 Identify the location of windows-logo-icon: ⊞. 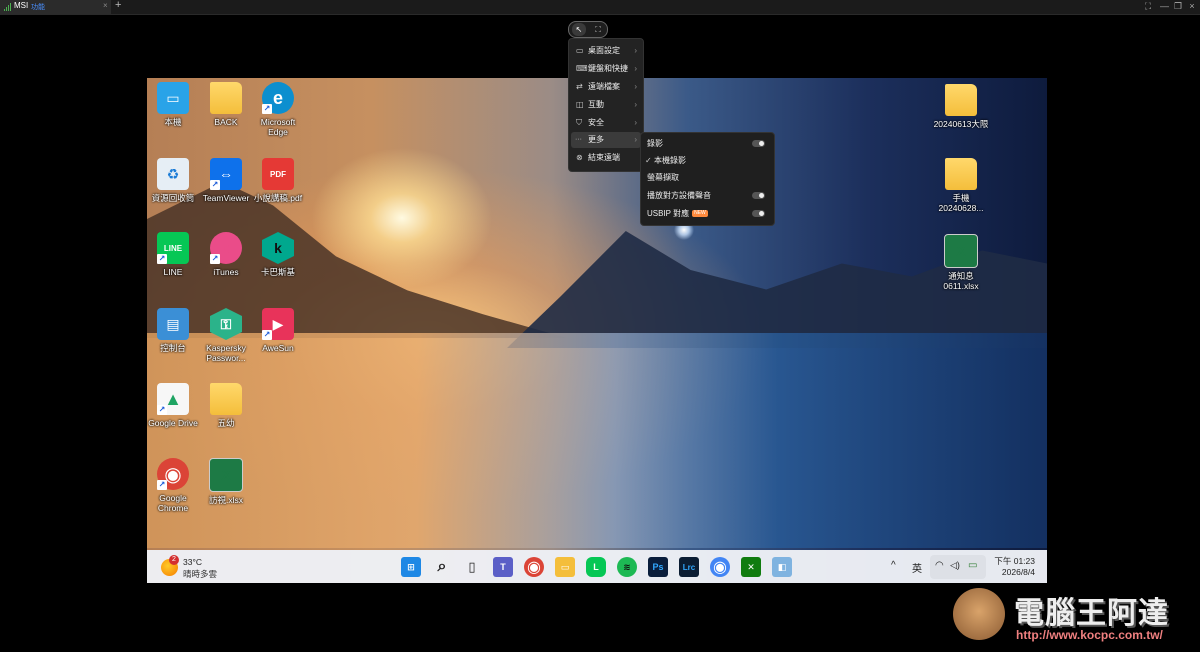
(411, 566).